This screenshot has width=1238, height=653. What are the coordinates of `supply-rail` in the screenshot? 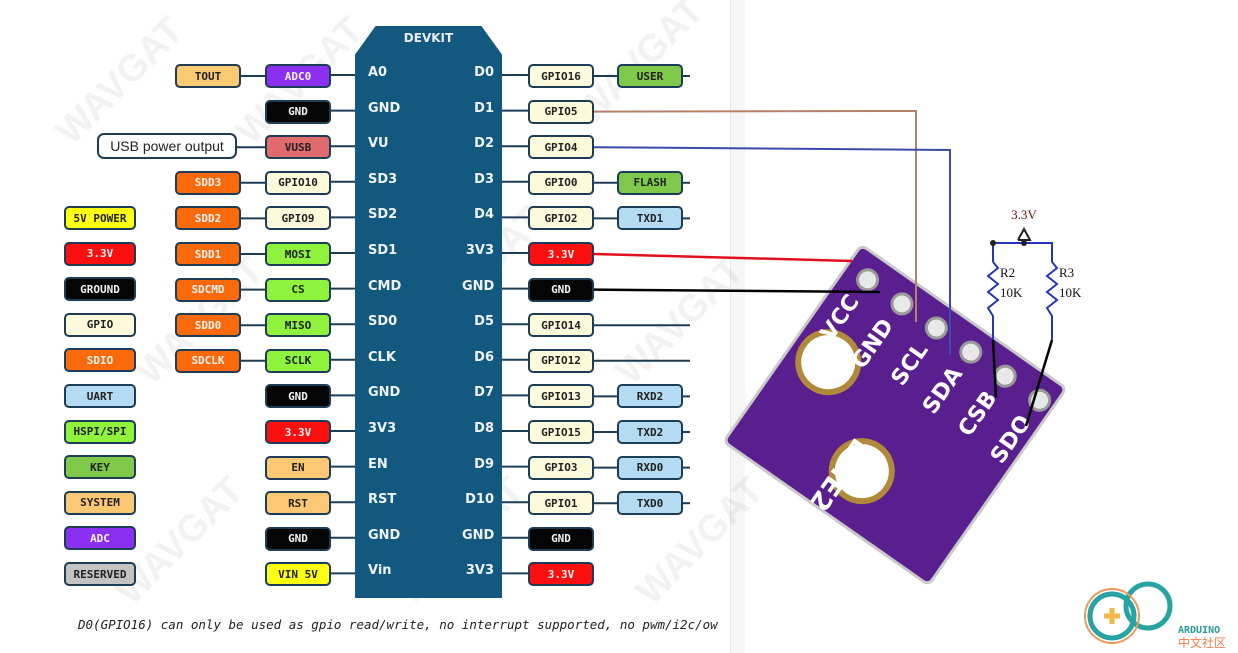 It's located at (1023, 252).